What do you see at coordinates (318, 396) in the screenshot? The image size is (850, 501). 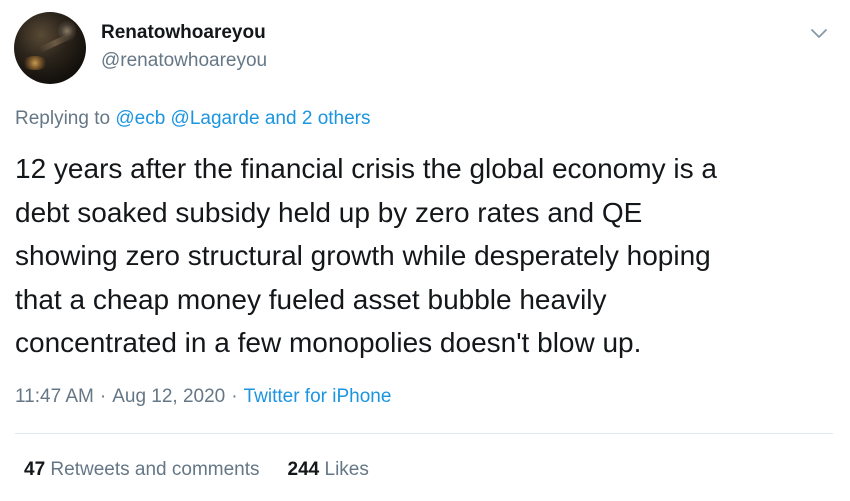 I see `tweet-source: Twitter for iPhone` at bounding box center [318, 396].